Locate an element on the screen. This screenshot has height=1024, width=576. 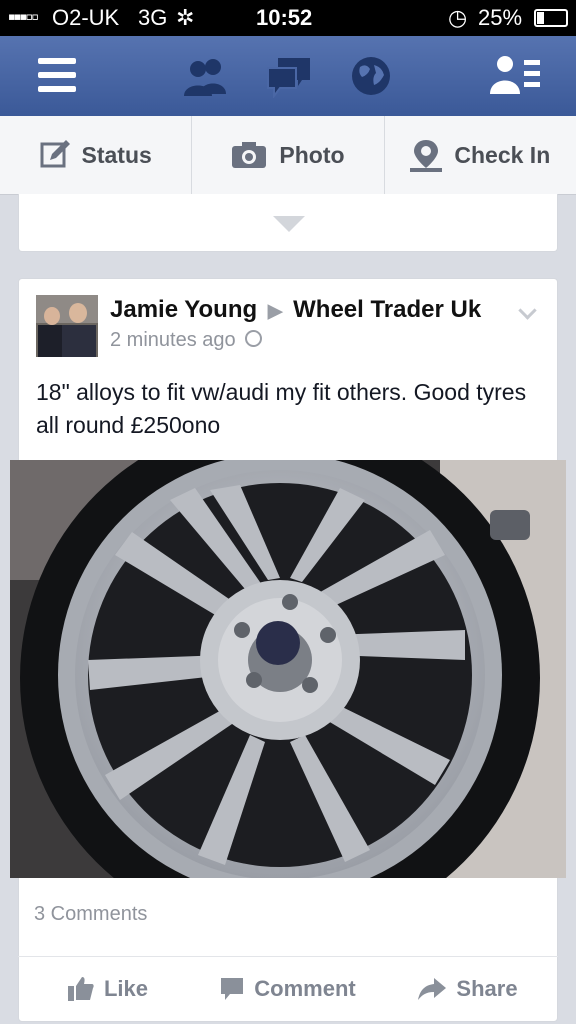
group-name: Wheel Trader Uk is located at coordinates (387, 309).